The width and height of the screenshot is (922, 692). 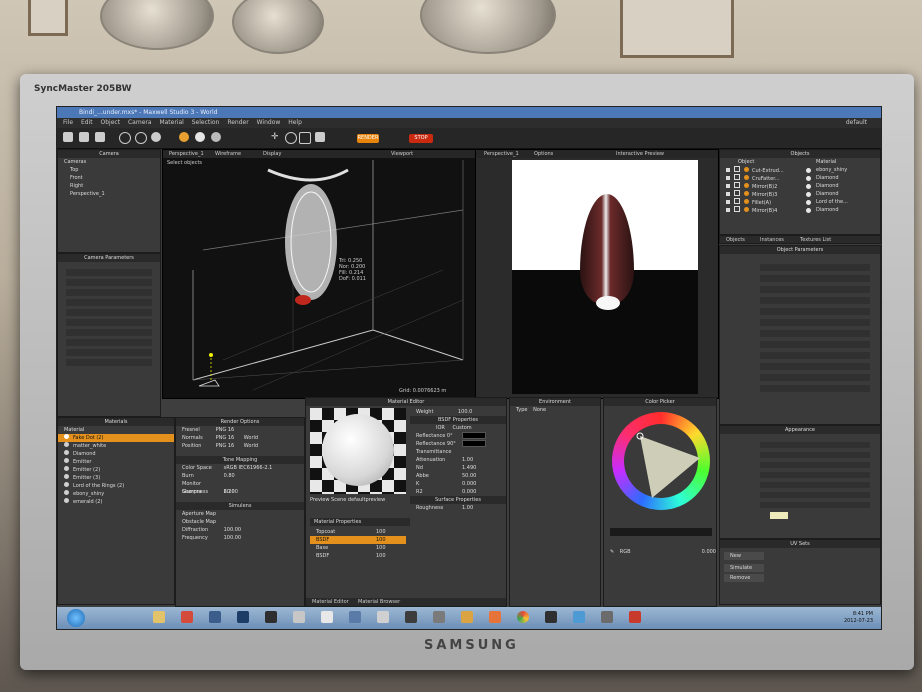 I want to click on uv-remove-button: Remove, so click(x=744, y=578).